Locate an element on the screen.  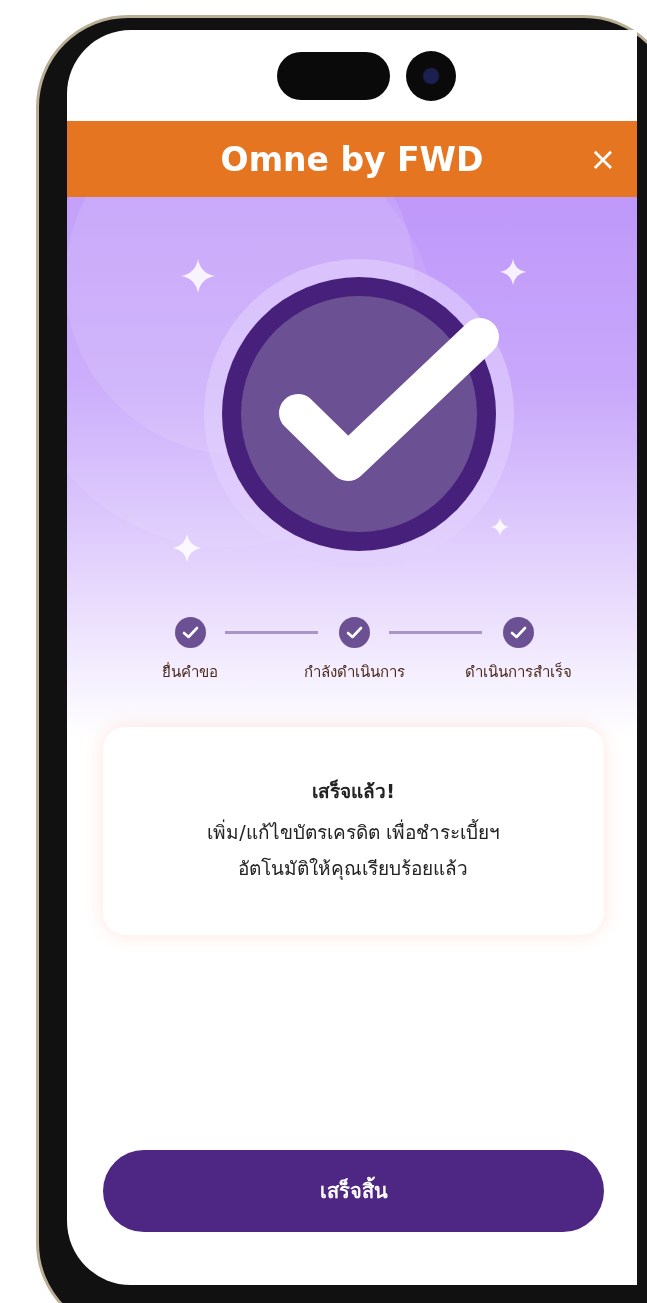
card-title: เสร็จแล้ว! is located at coordinates (353, 791).